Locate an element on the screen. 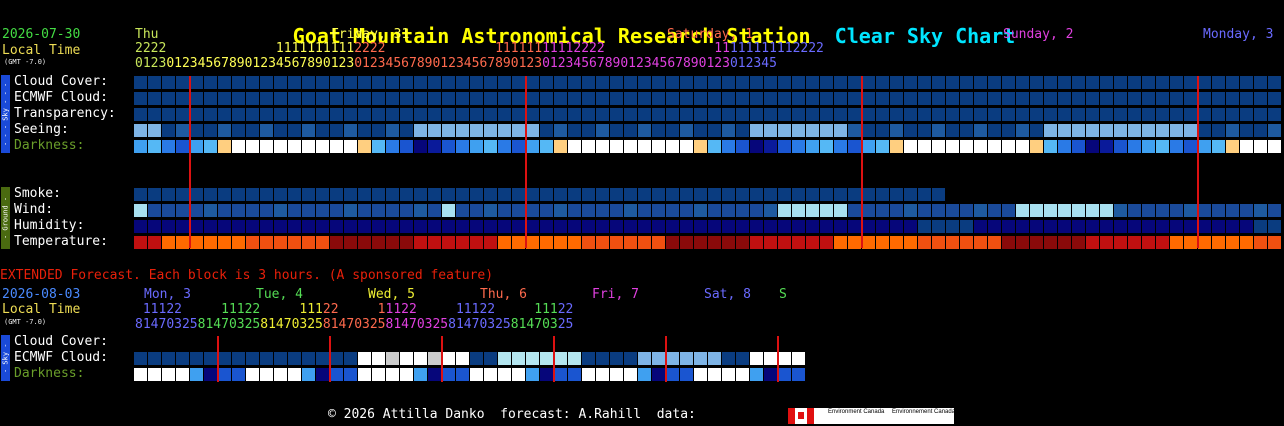  darkness-grid is located at coordinates (708, 147).